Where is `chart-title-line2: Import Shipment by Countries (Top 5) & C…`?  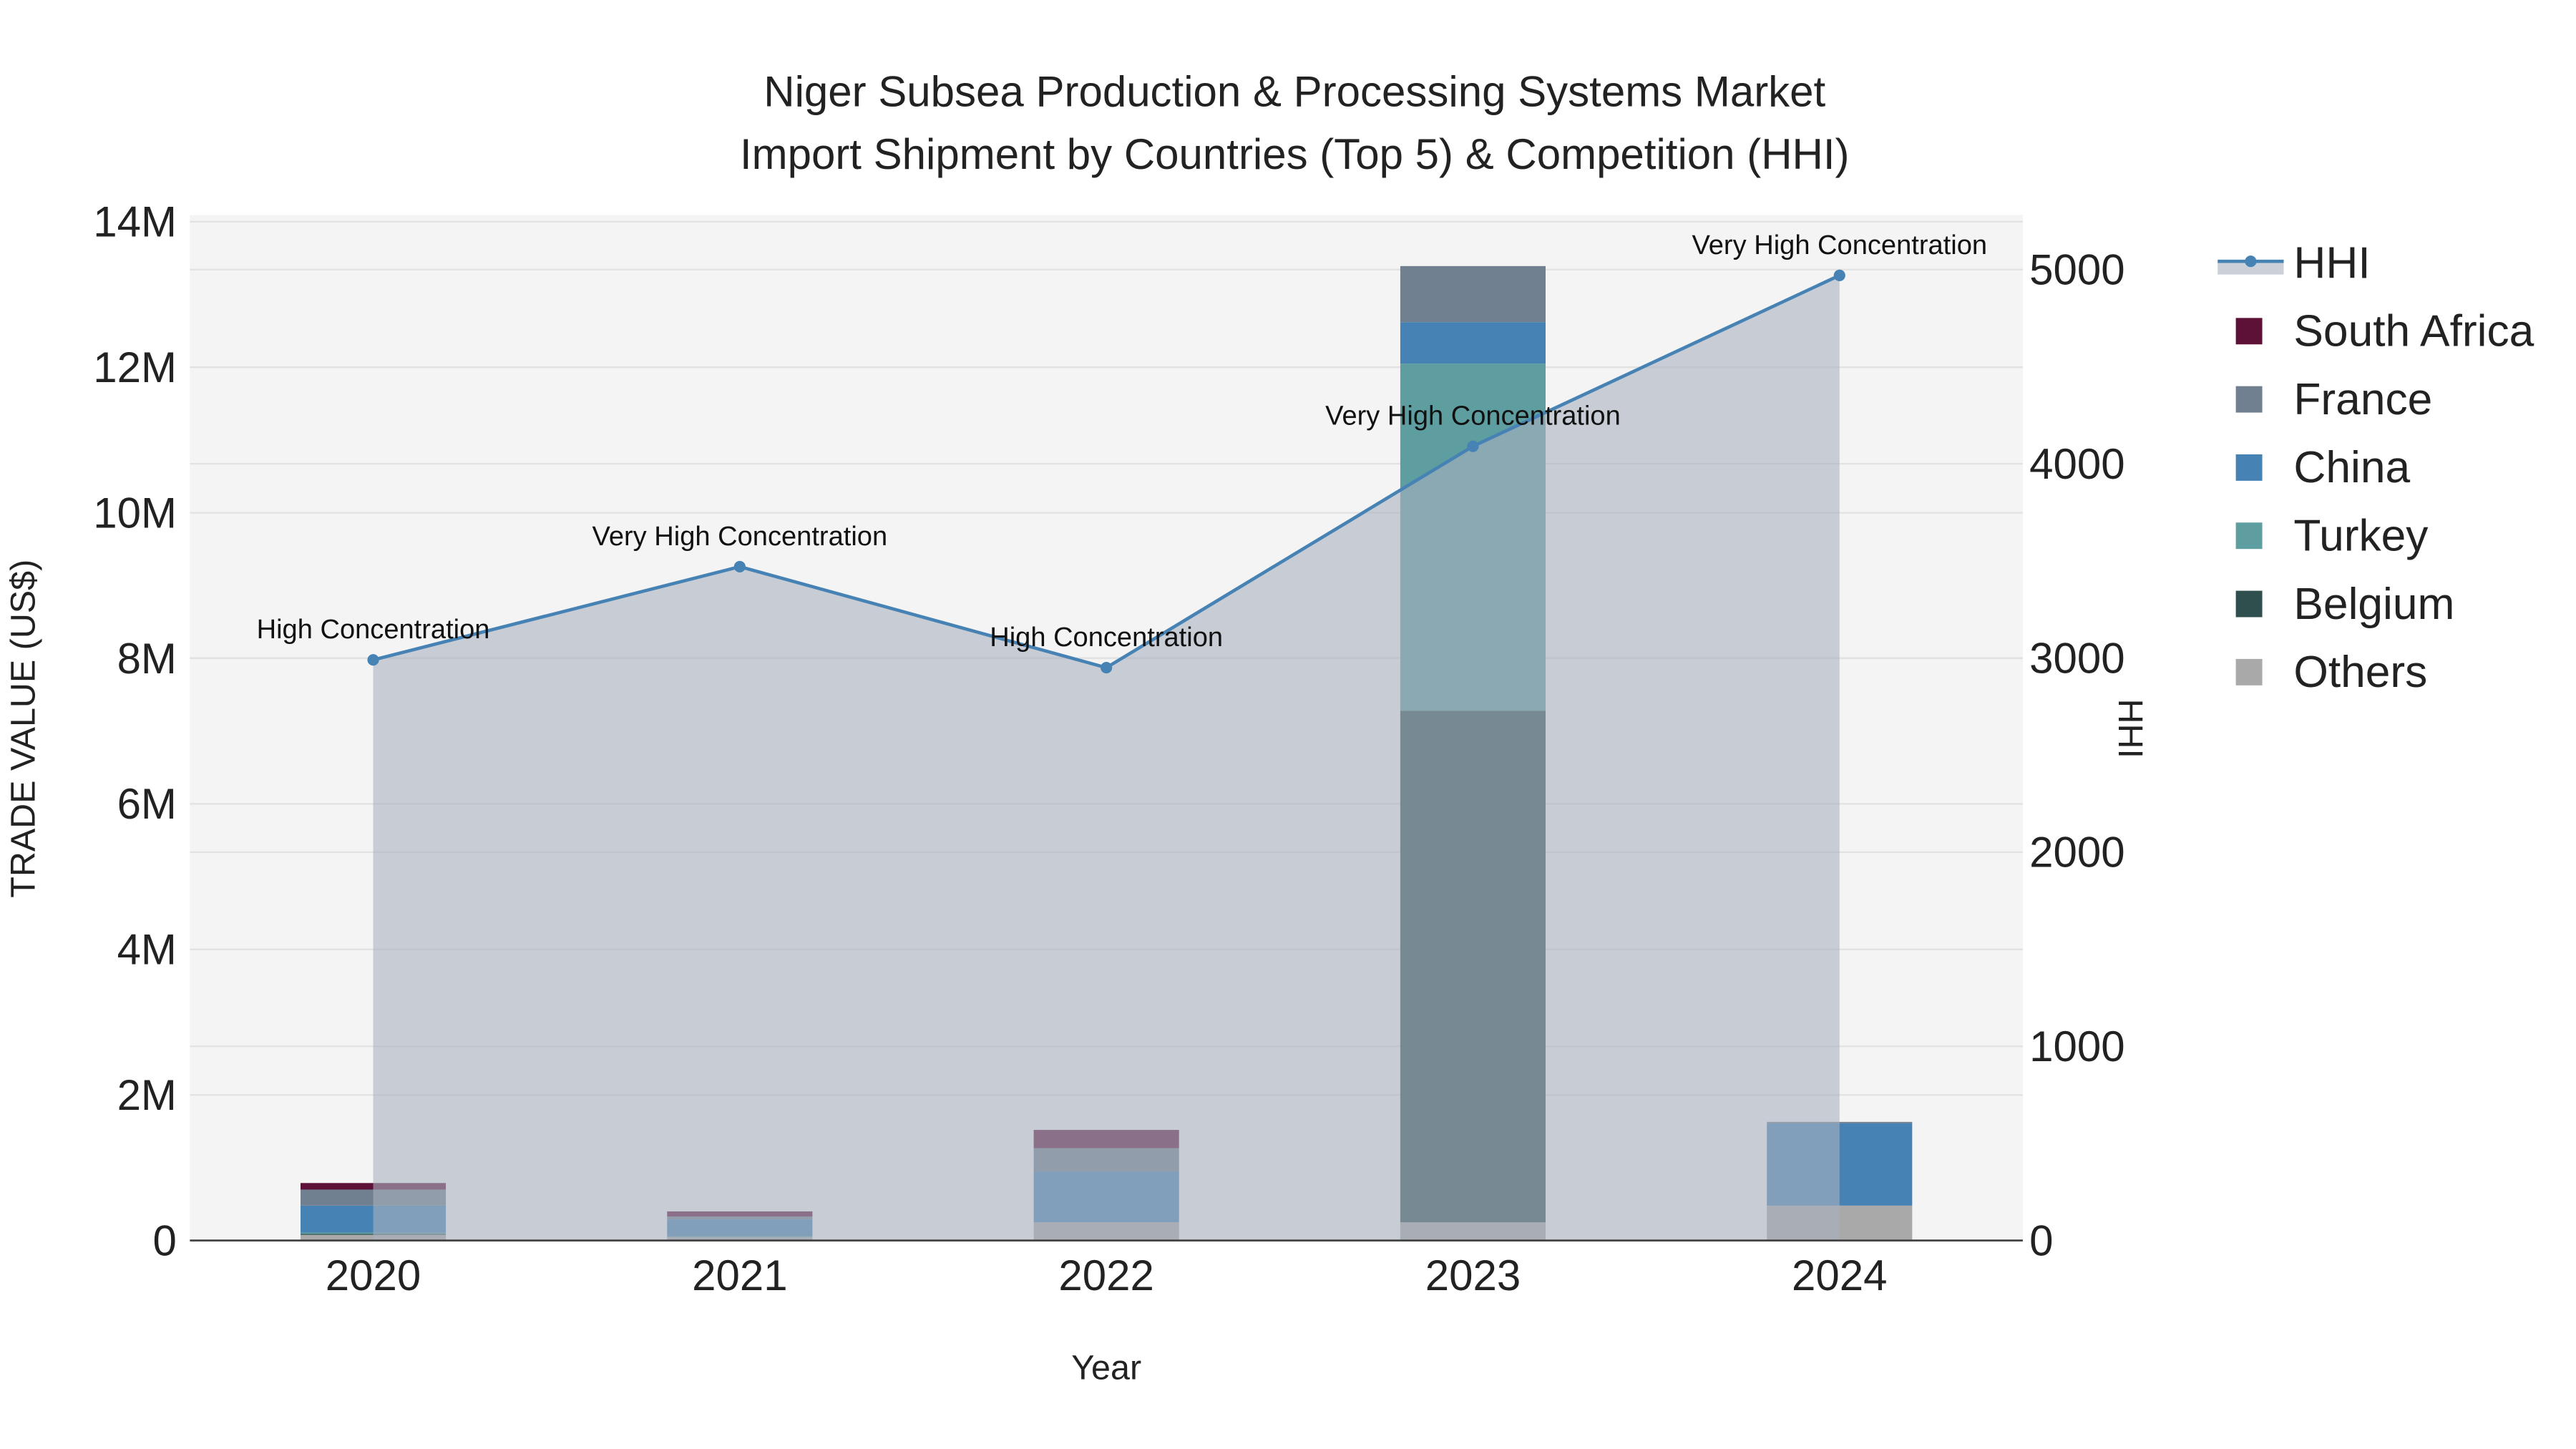 chart-title-line2: Import Shipment by Countries (Top 5) & C… is located at coordinates (1295, 154).